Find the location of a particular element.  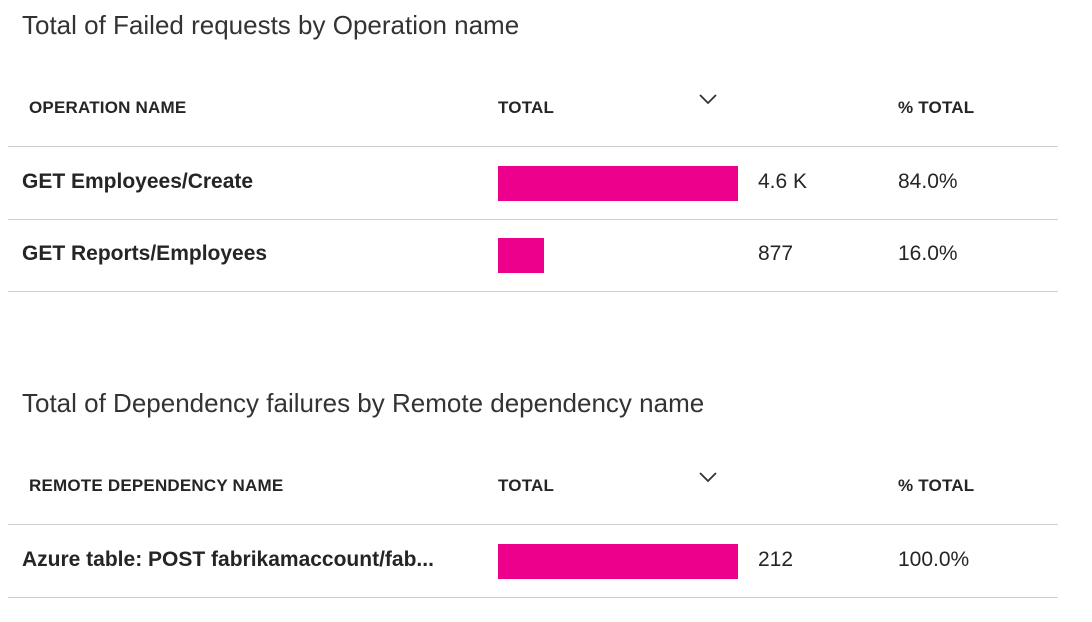

table-header: REMOTE DEPENDENCY NAME TOTAL % TOTAL is located at coordinates (533, 490).